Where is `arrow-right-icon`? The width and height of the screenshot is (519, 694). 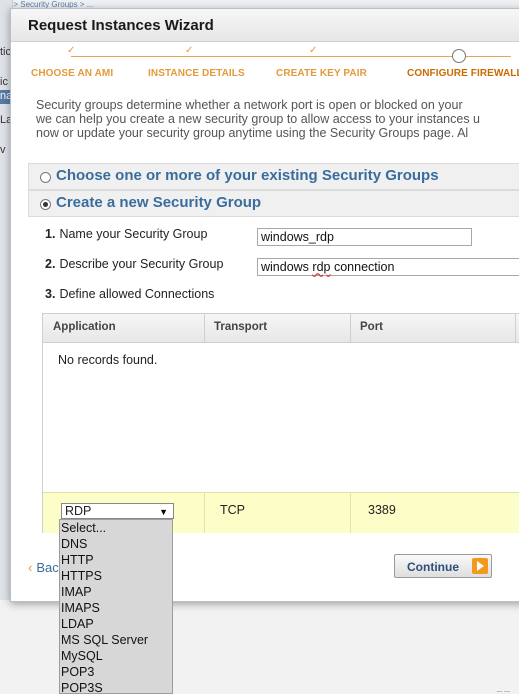
arrow-right-icon is located at coordinates (480, 566).